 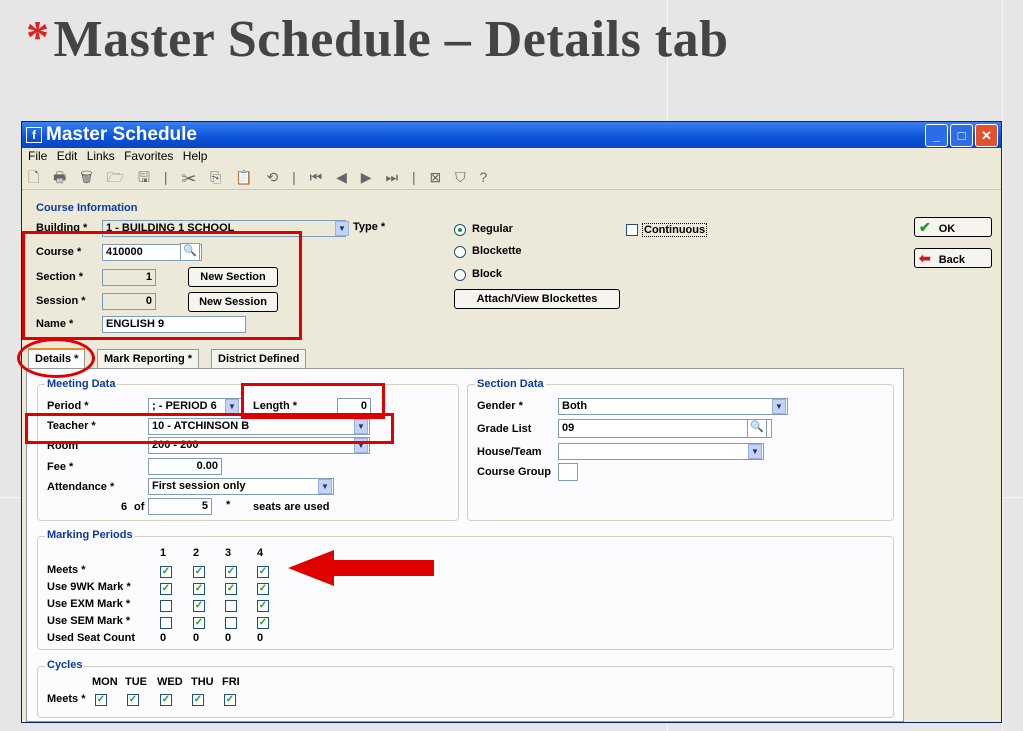 What do you see at coordinates (209, 428) in the screenshot?
I see `teacher-highlight` at bounding box center [209, 428].